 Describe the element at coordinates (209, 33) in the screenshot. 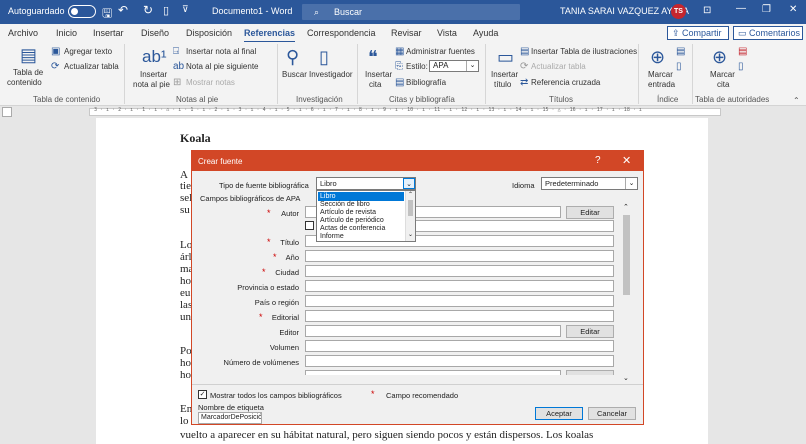

I see `tab-disposicion: Disposición` at that location.